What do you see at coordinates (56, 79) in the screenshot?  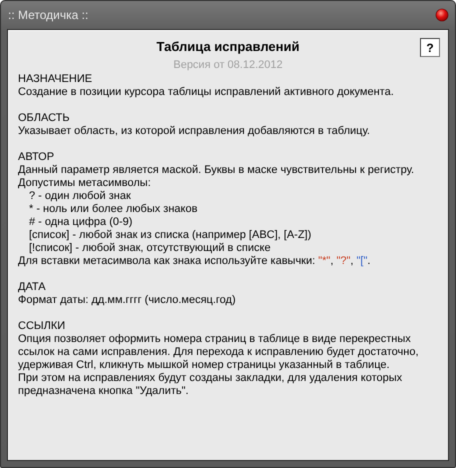 I see `section-heading: НАЗНАЧЕНИЕ` at bounding box center [56, 79].